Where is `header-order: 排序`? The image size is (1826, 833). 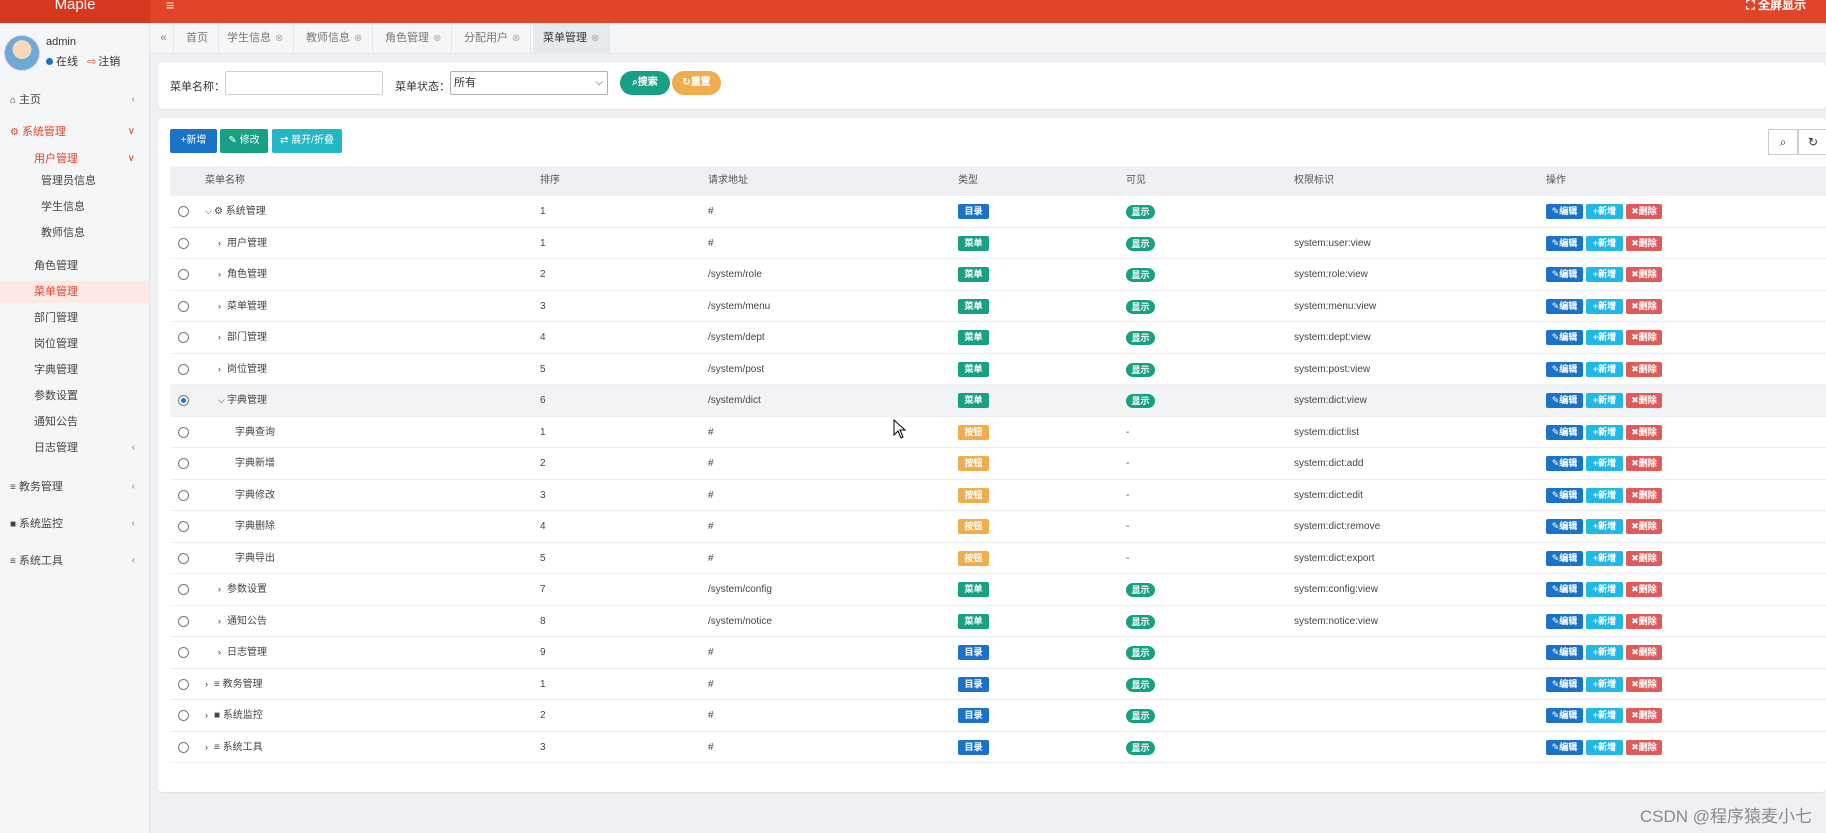 header-order: 排序 is located at coordinates (550, 181).